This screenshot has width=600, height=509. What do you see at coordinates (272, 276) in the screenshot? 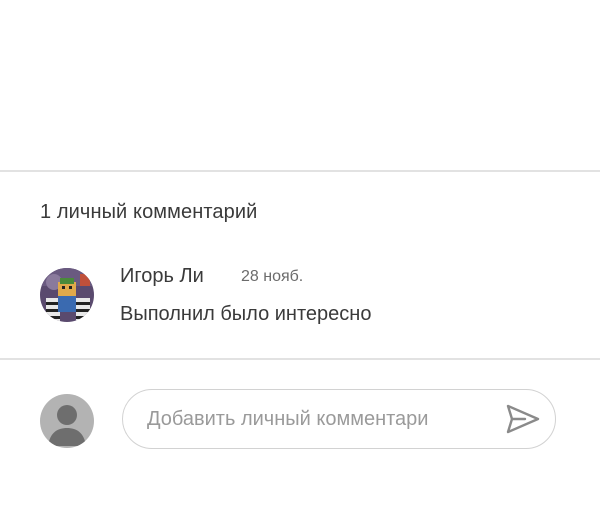
I see `comment-date: 28 нояб.` at bounding box center [272, 276].